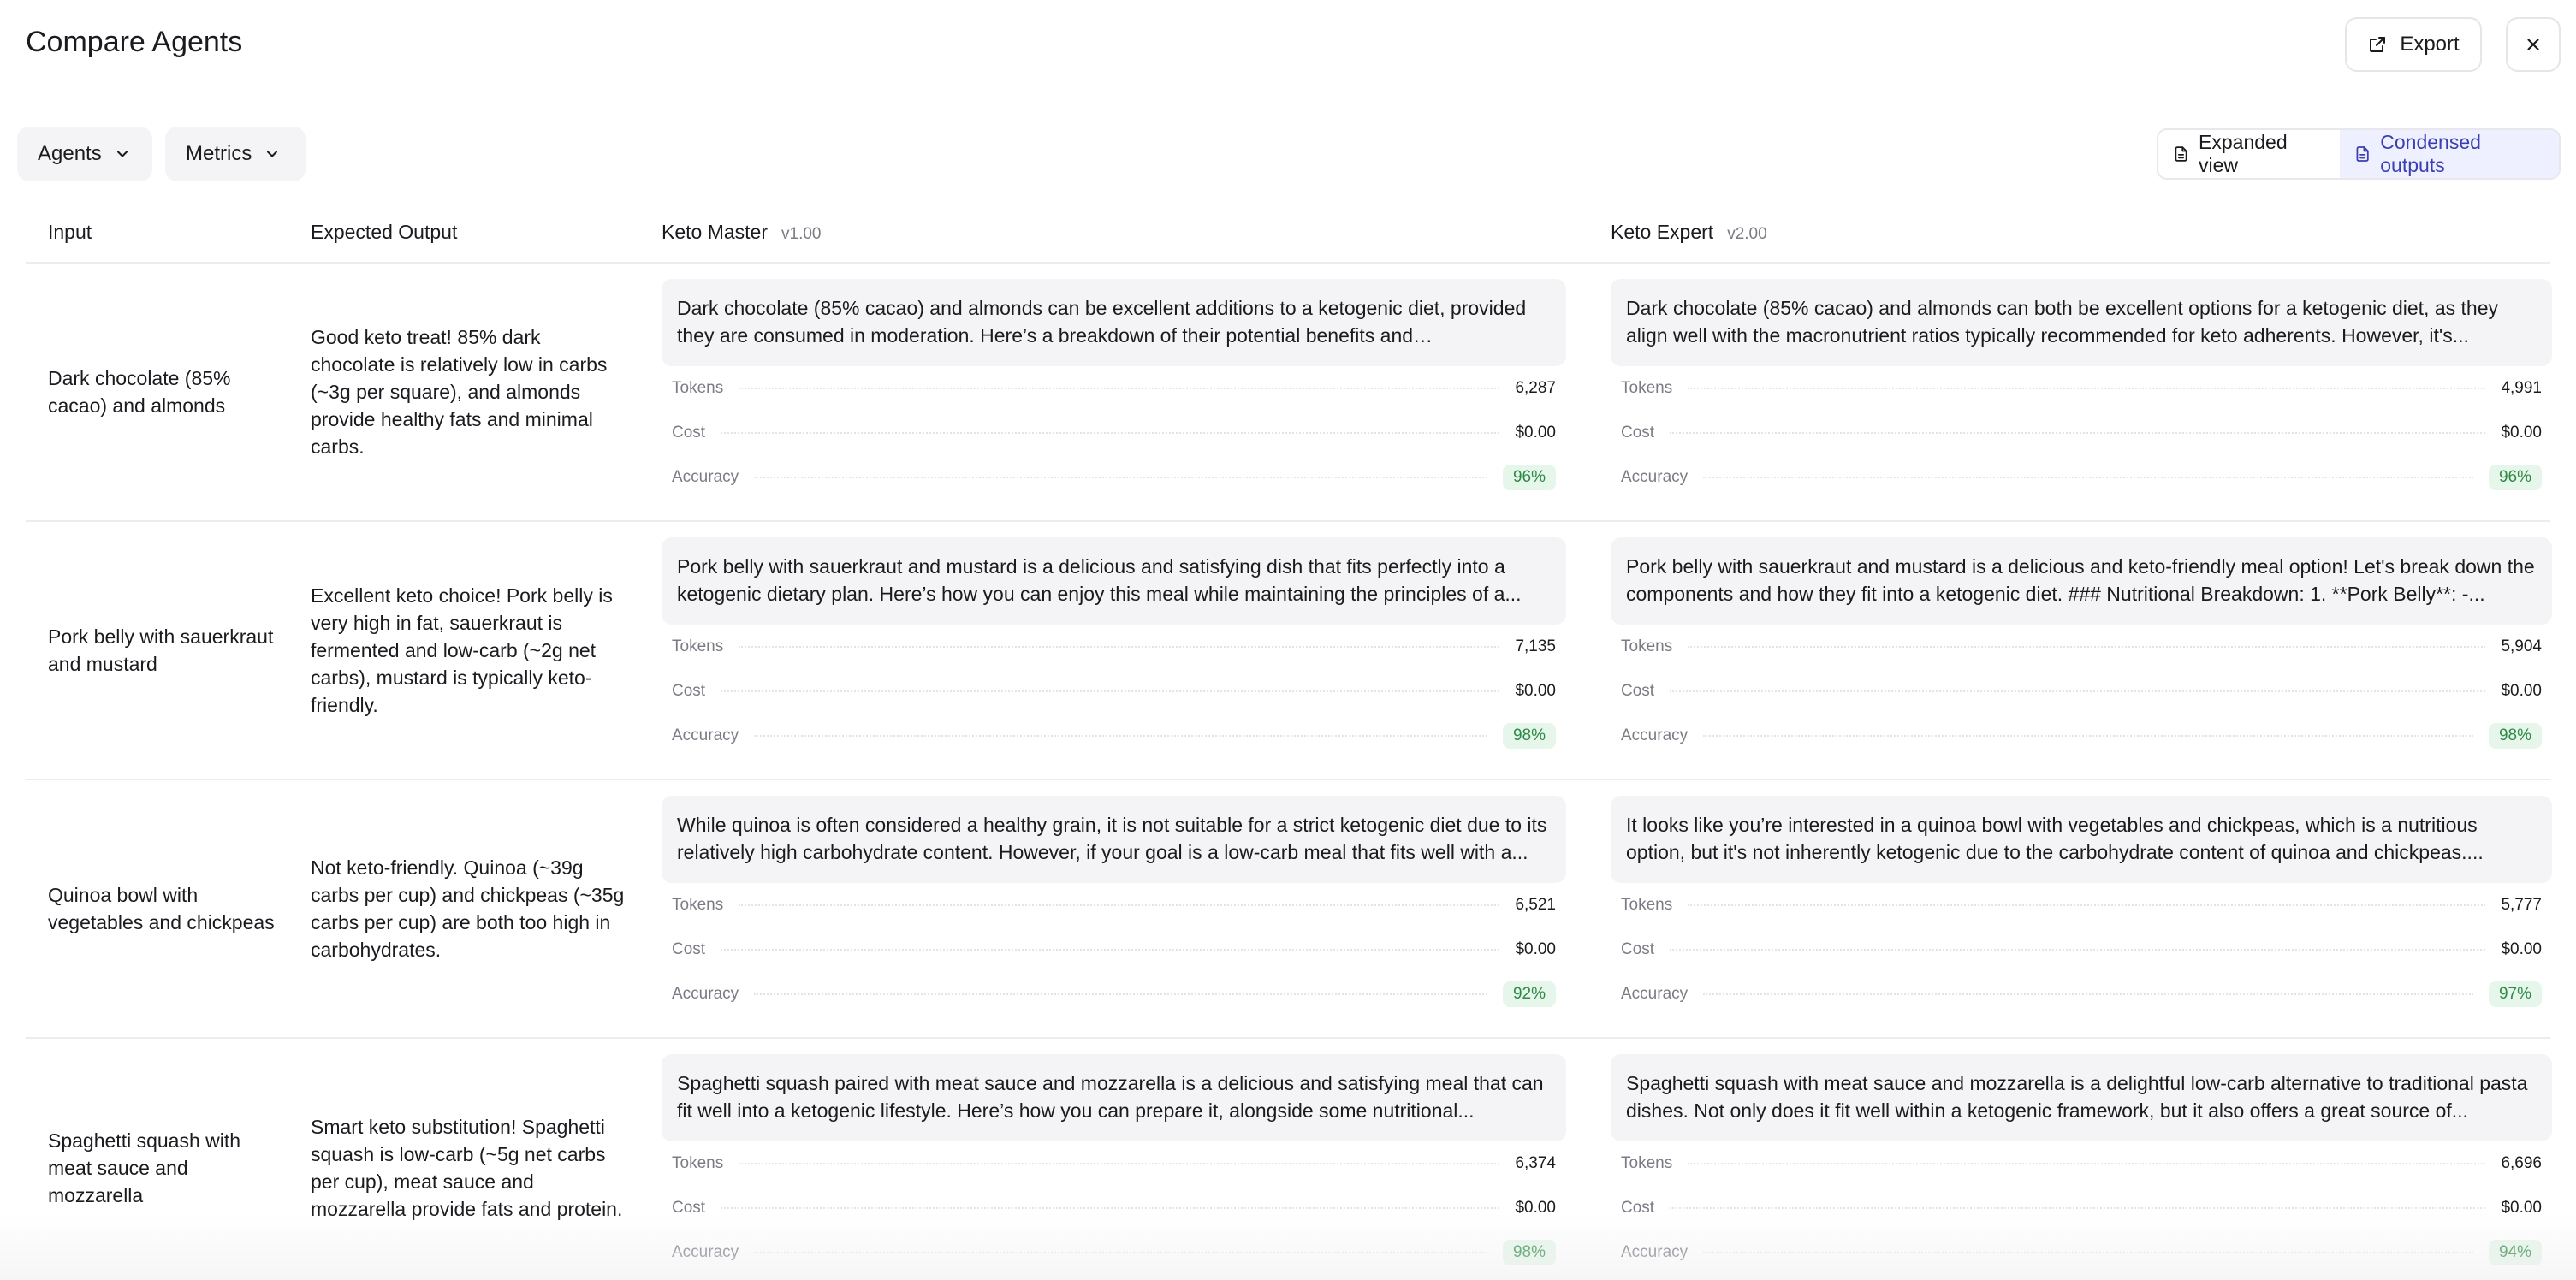  What do you see at coordinates (2243, 153) in the screenshot?
I see `expanded-view-label: Expanded view` at bounding box center [2243, 153].